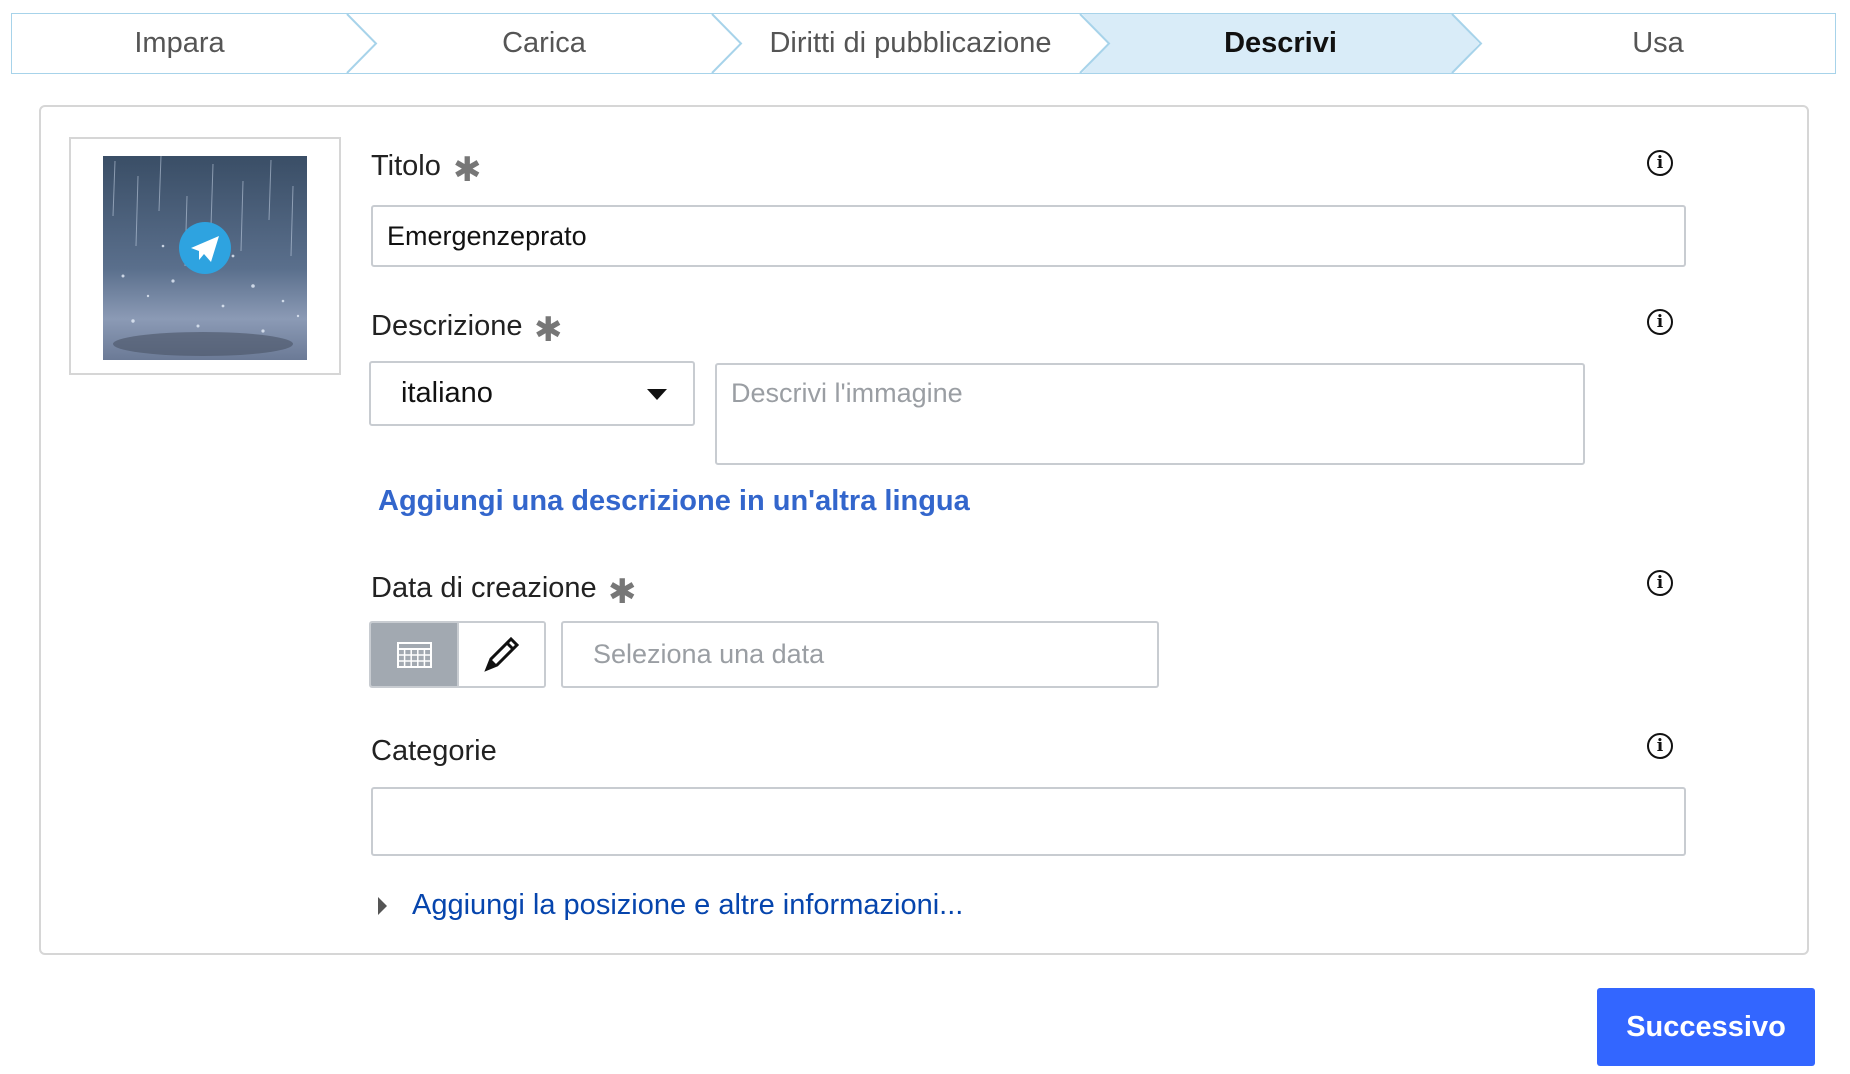  What do you see at coordinates (382, 906) in the screenshot?
I see `expand-triangle-icon` at bounding box center [382, 906].